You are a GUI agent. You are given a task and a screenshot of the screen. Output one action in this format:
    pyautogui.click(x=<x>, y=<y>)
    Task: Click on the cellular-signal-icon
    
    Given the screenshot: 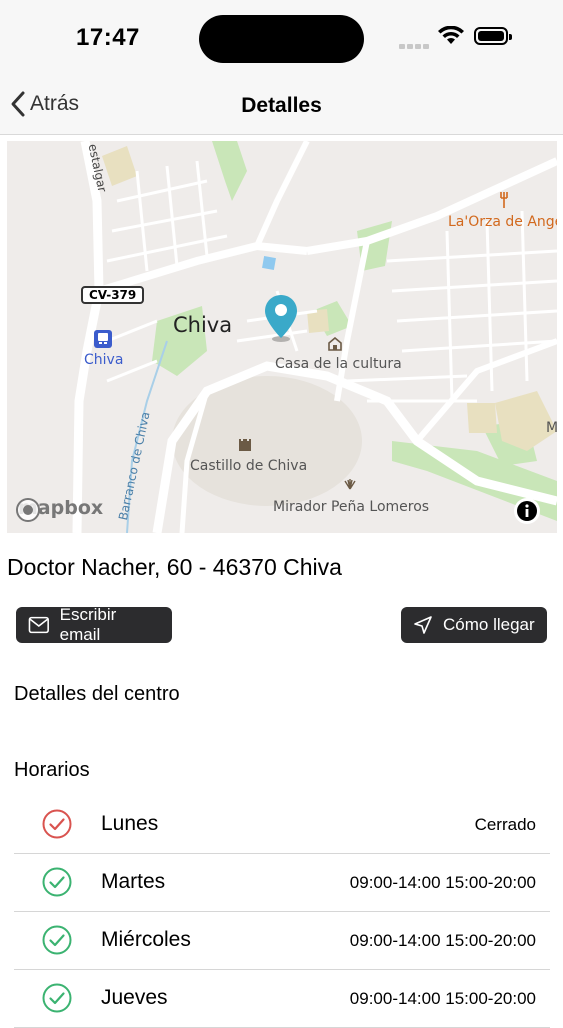 What is the action you would take?
    pyautogui.click(x=415, y=45)
    